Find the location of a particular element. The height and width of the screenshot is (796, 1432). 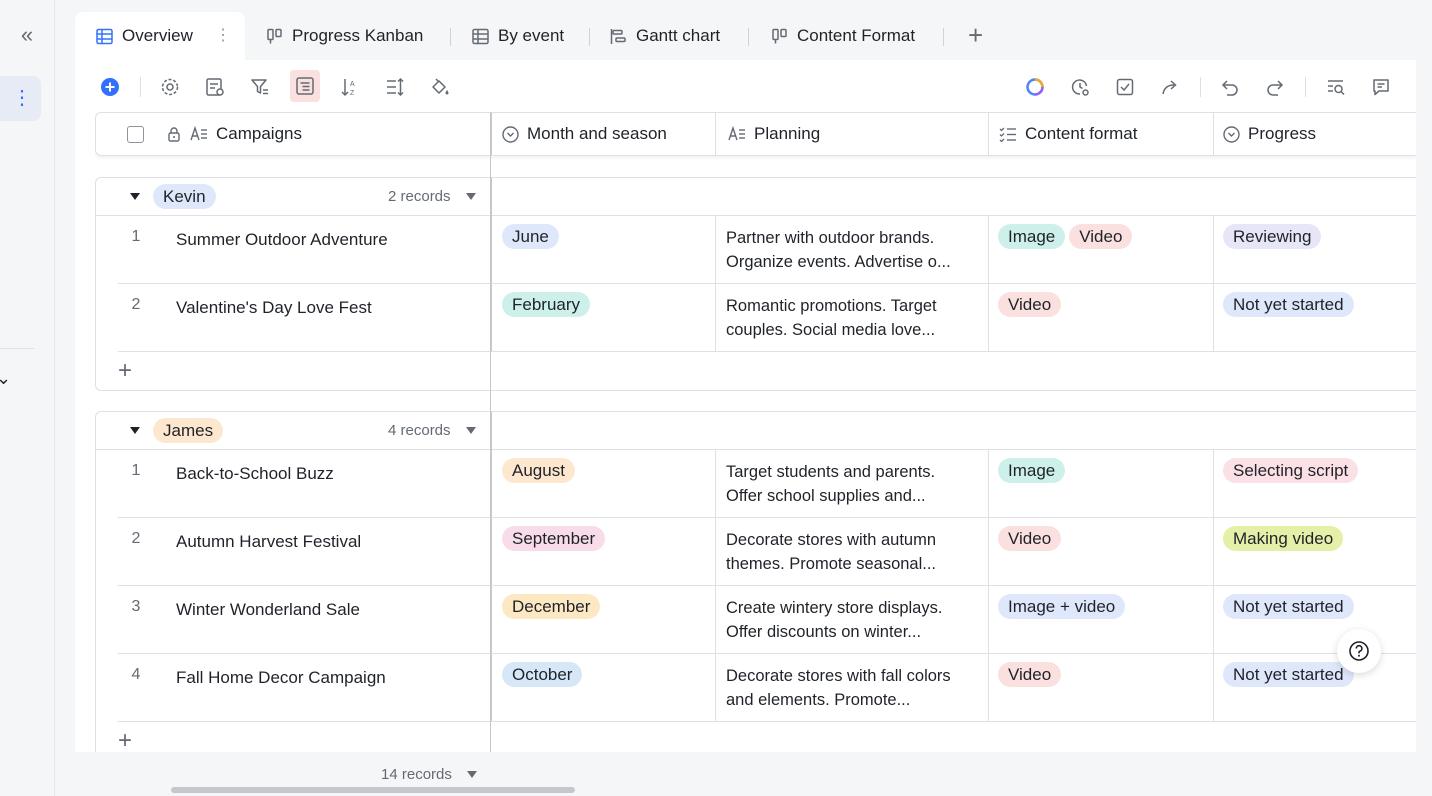

frozen-column-divider is located at coordinates (490, 432).